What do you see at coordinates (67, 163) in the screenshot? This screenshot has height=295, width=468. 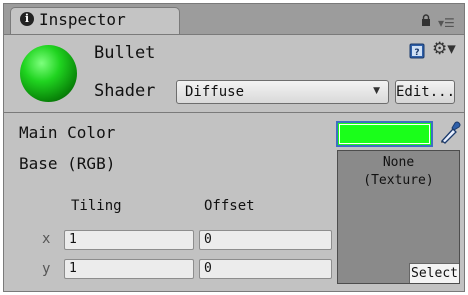 I see `base-rgb-label: Base (RGB)` at bounding box center [67, 163].